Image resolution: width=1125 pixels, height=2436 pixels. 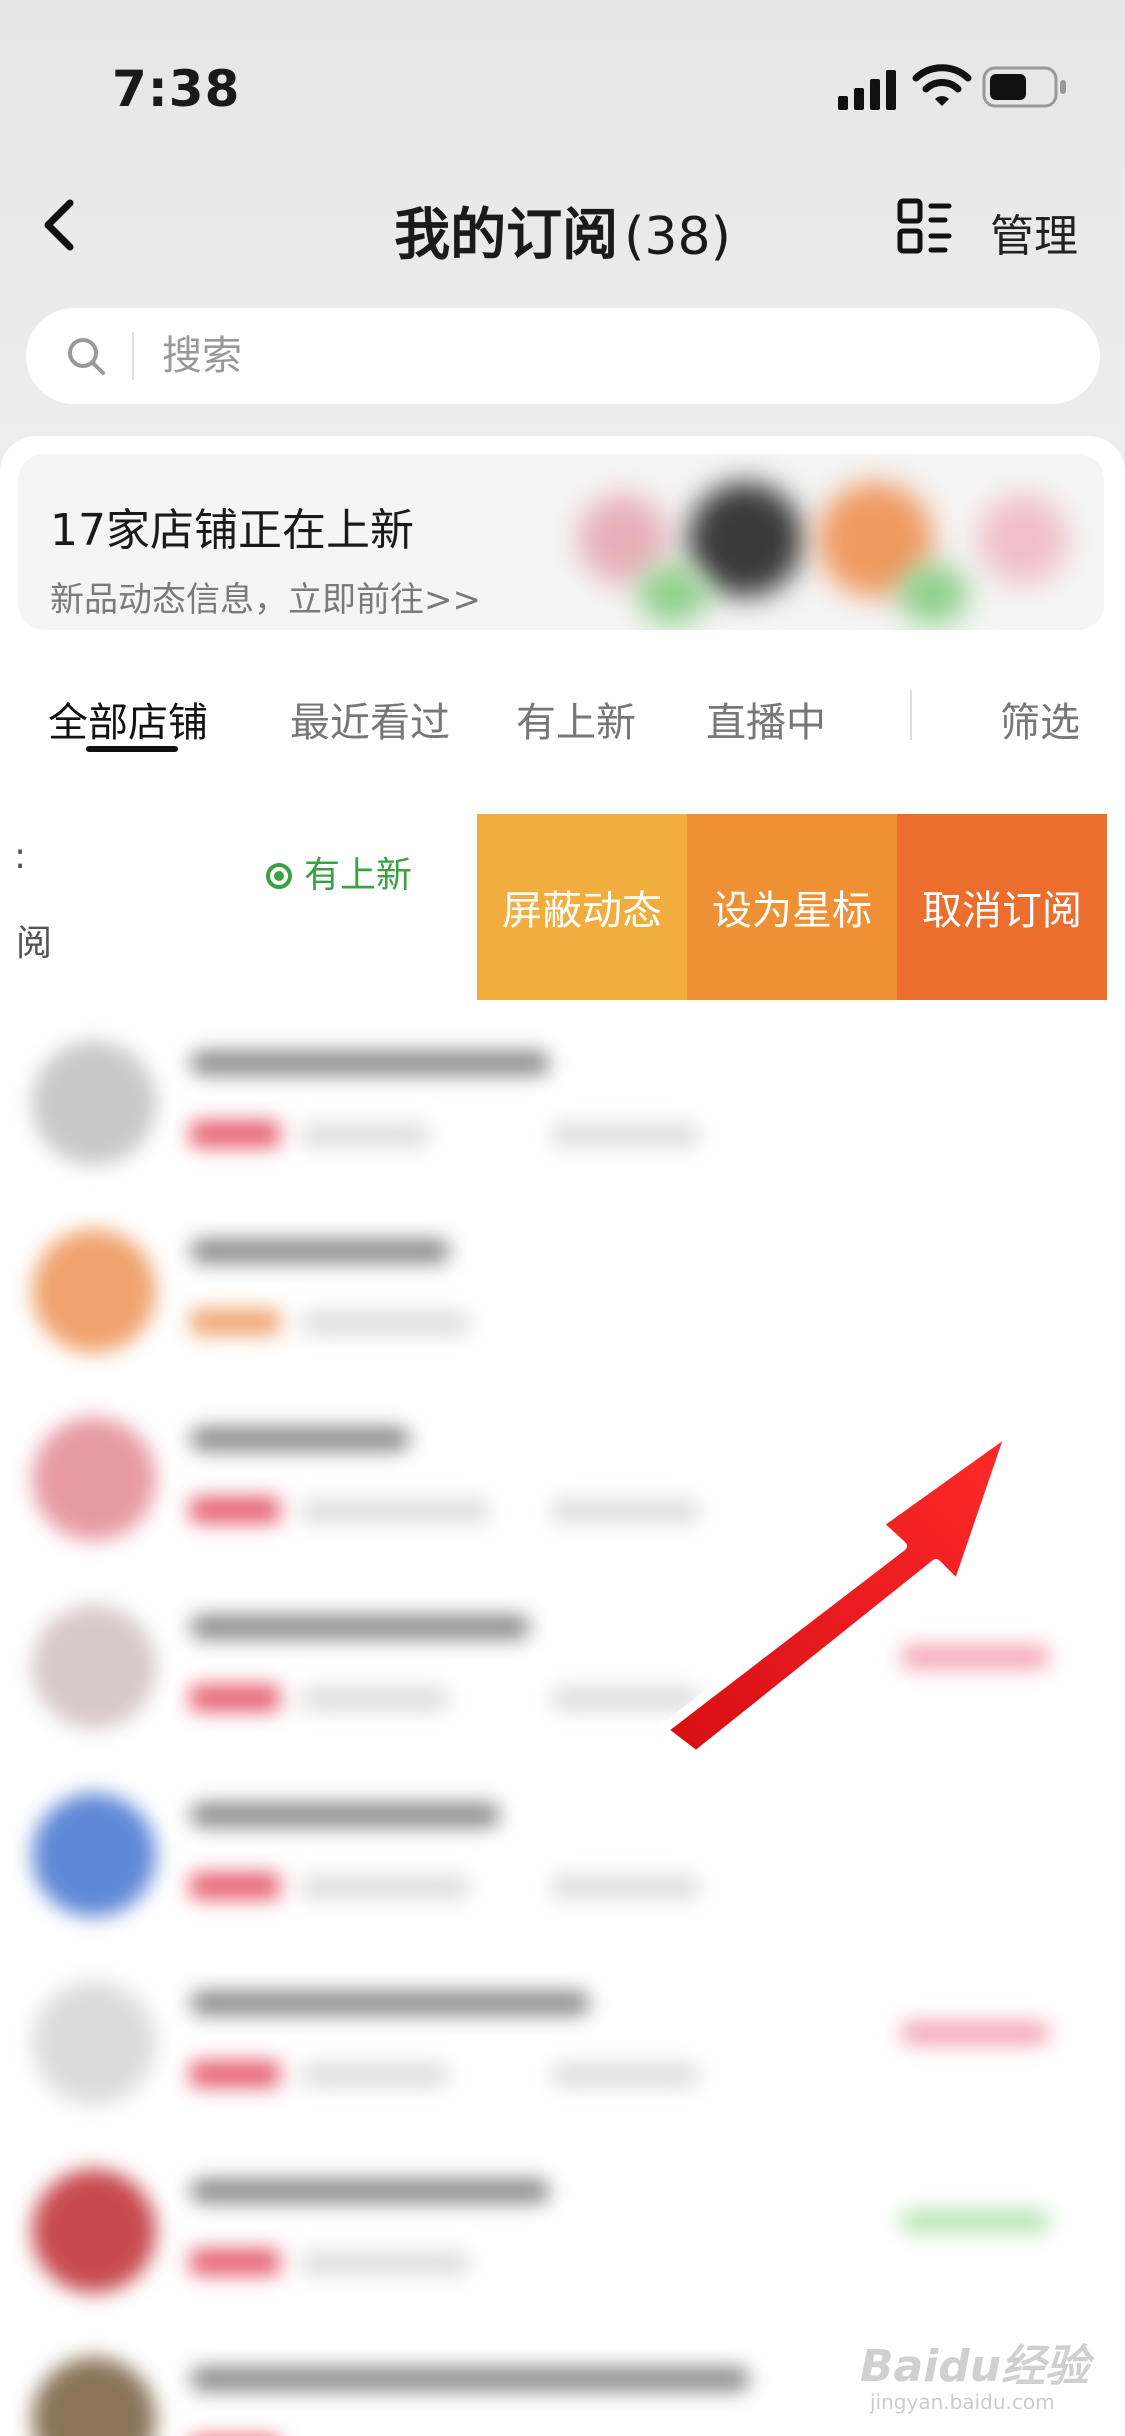 What do you see at coordinates (792, 907) in the screenshot?
I see `set-star-button: 设为星标` at bounding box center [792, 907].